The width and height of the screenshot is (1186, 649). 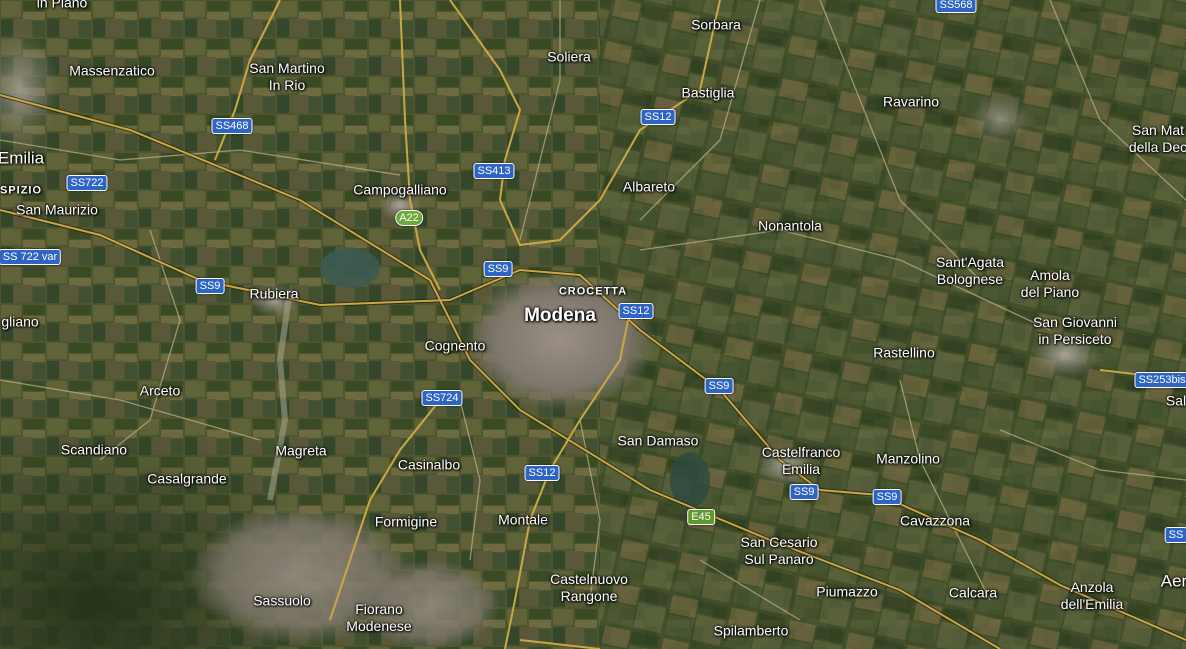 What do you see at coordinates (62, 6) in the screenshot?
I see `place-label-in-piano: in Piano` at bounding box center [62, 6].